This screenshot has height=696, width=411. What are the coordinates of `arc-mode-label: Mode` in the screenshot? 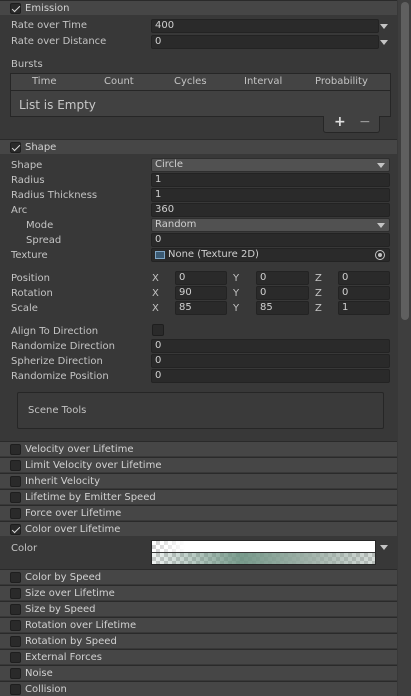 It's located at (40, 225).